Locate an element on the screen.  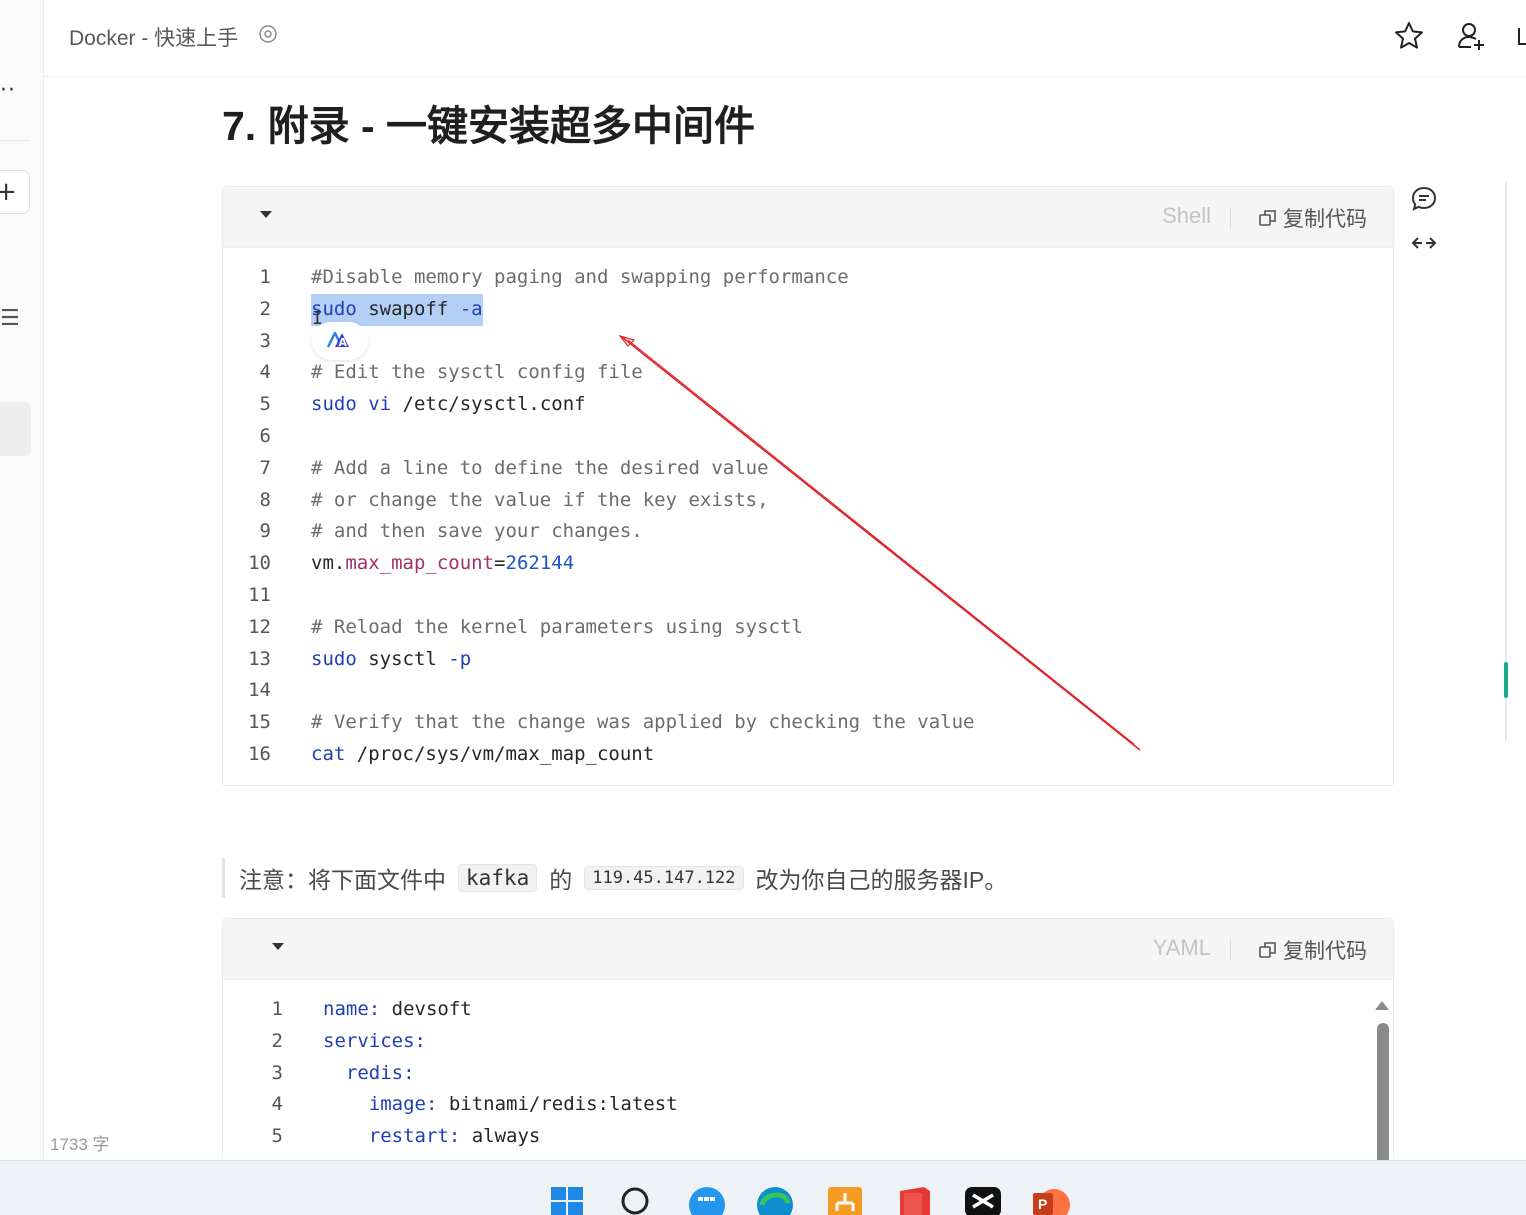
code-line: 2 services: is located at coordinates (348, 1040).